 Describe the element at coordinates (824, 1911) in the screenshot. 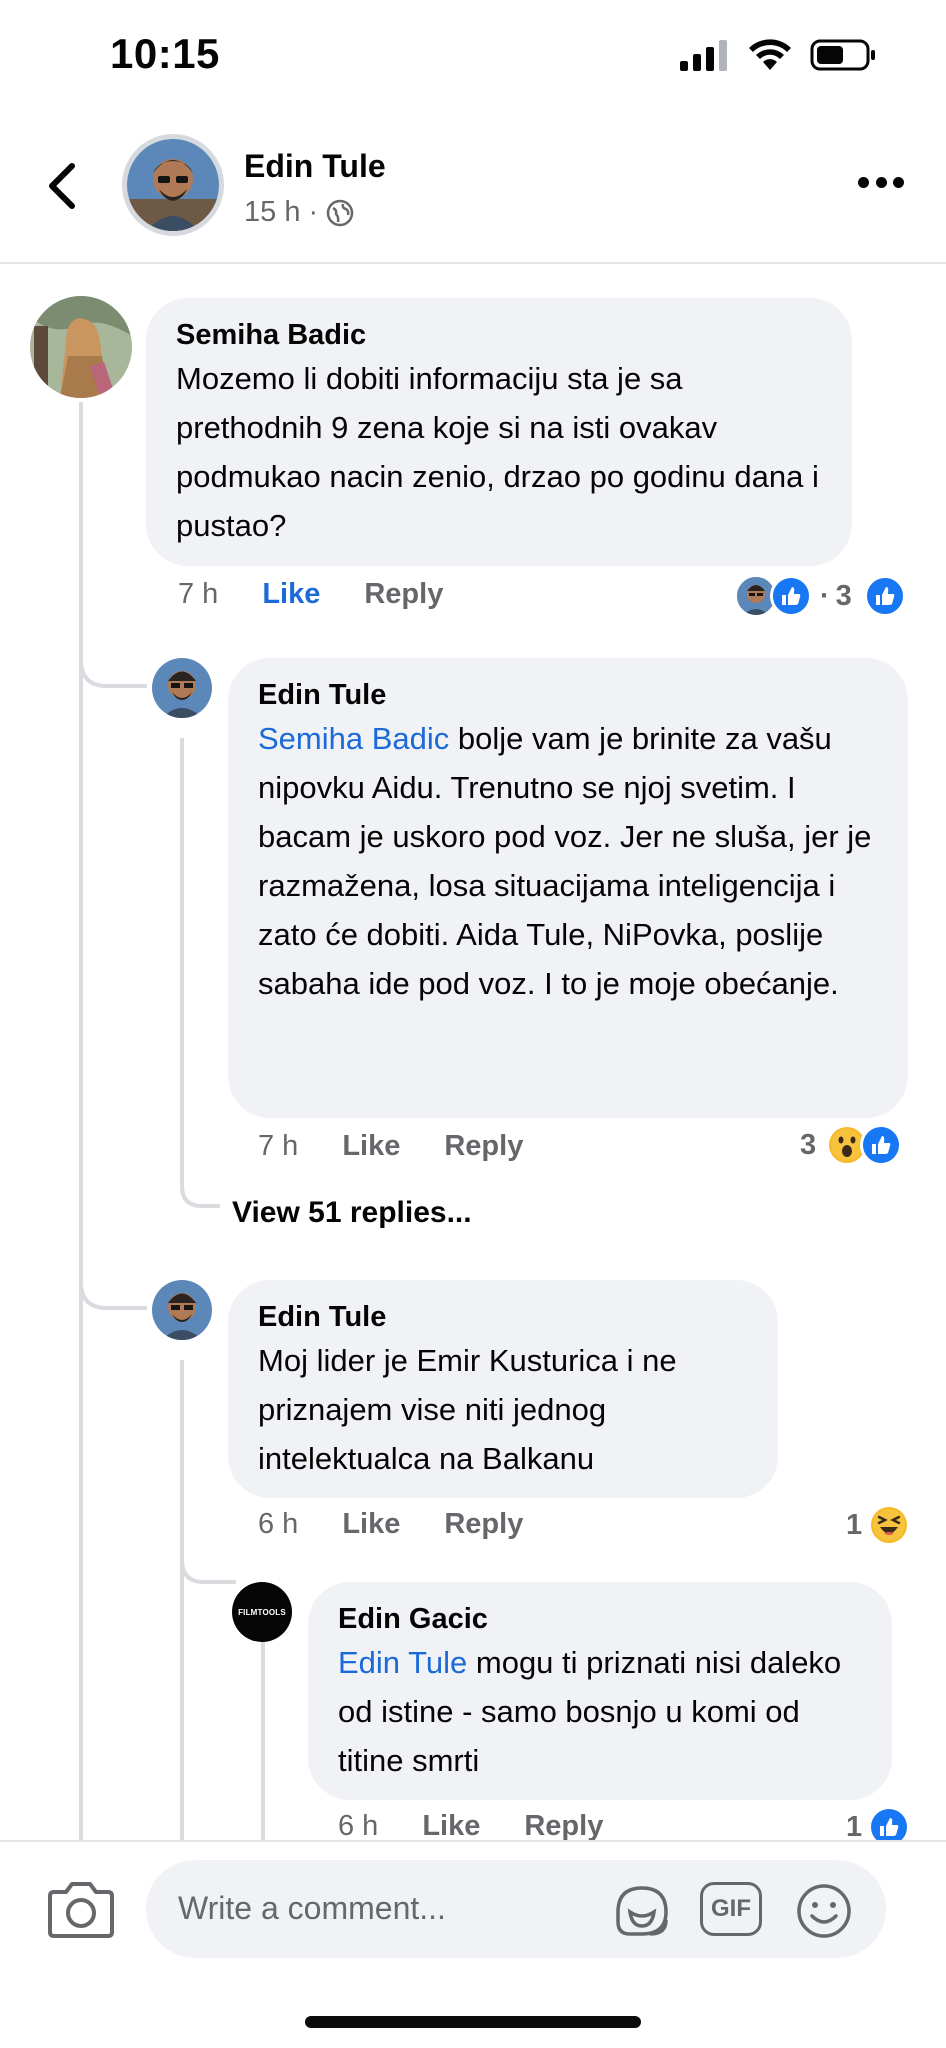

I see `emoji-icon` at that location.